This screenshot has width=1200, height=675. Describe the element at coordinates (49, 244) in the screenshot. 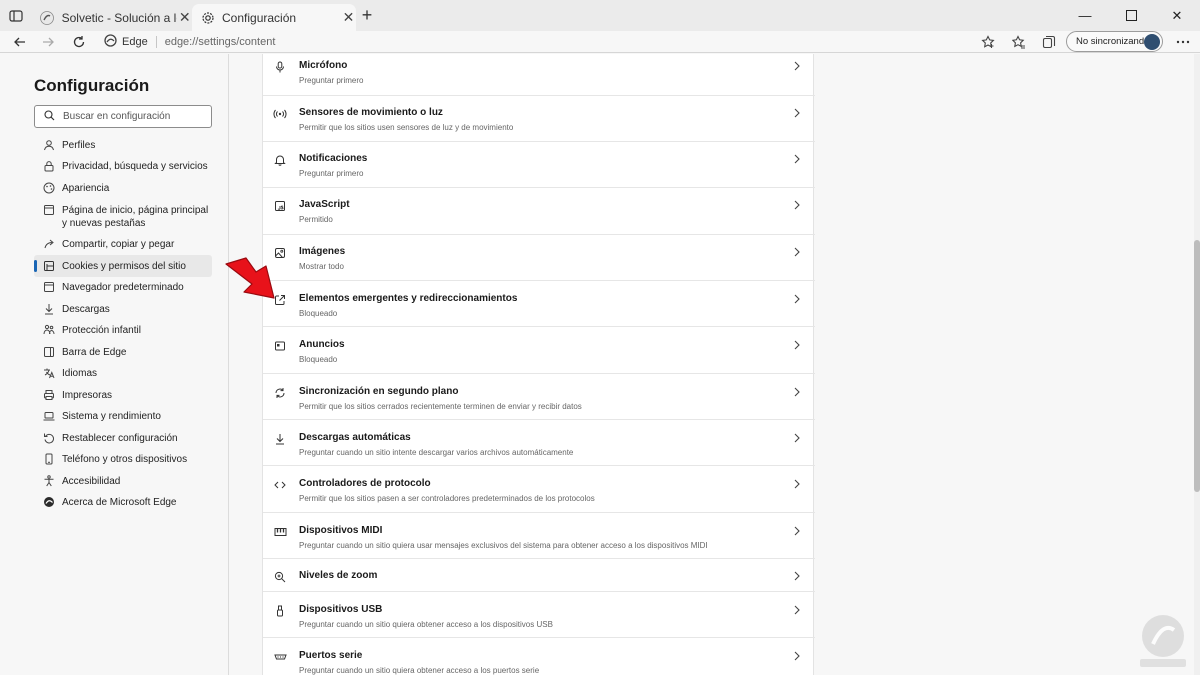

I see `share-icon` at that location.